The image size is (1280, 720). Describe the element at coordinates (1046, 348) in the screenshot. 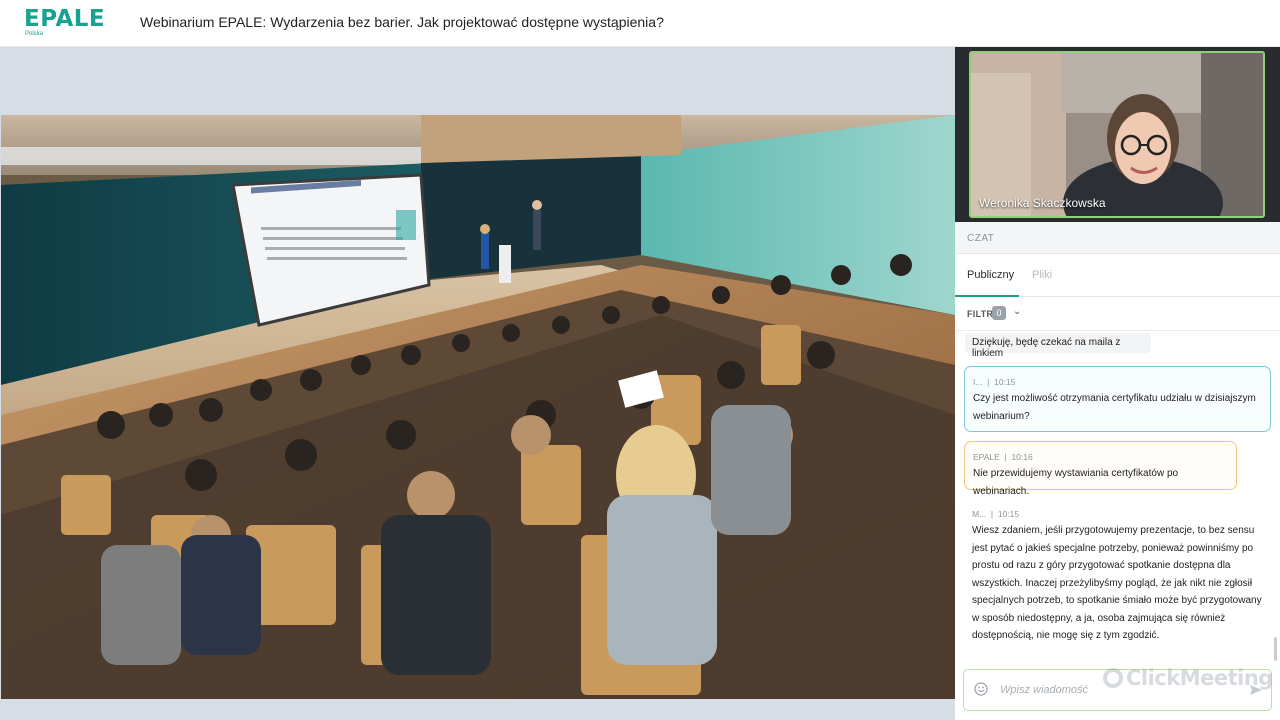

I see `message-text: Dziękuję, będę czekać na maila z linkiem` at that location.